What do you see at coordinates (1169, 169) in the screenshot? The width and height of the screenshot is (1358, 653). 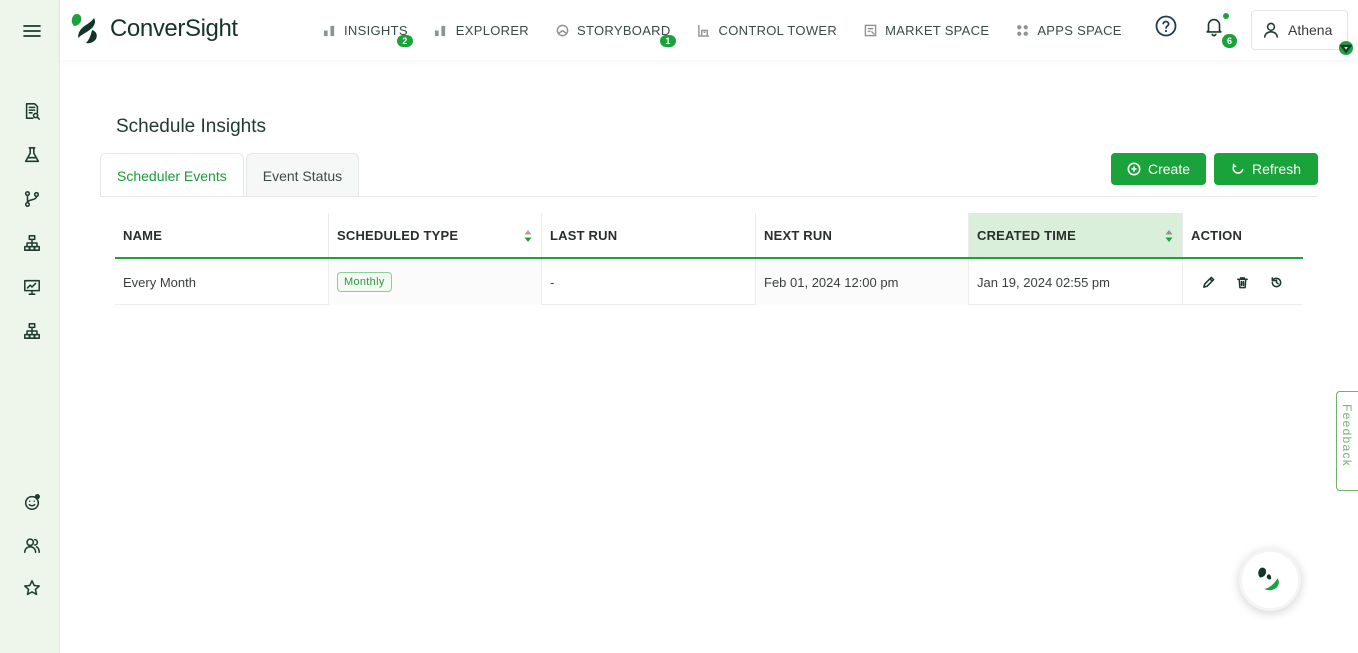 I see `create-button-label: Create` at bounding box center [1169, 169].